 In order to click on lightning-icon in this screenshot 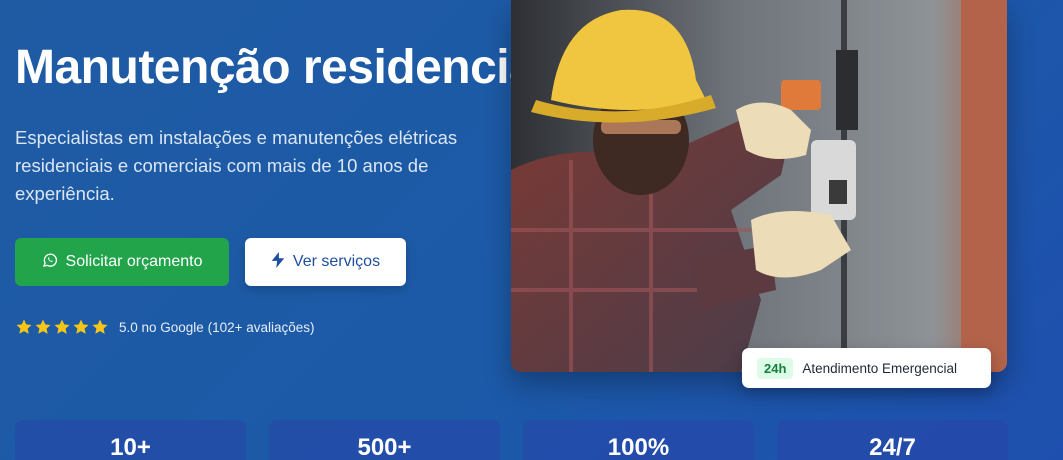, I will do `click(278, 262)`.